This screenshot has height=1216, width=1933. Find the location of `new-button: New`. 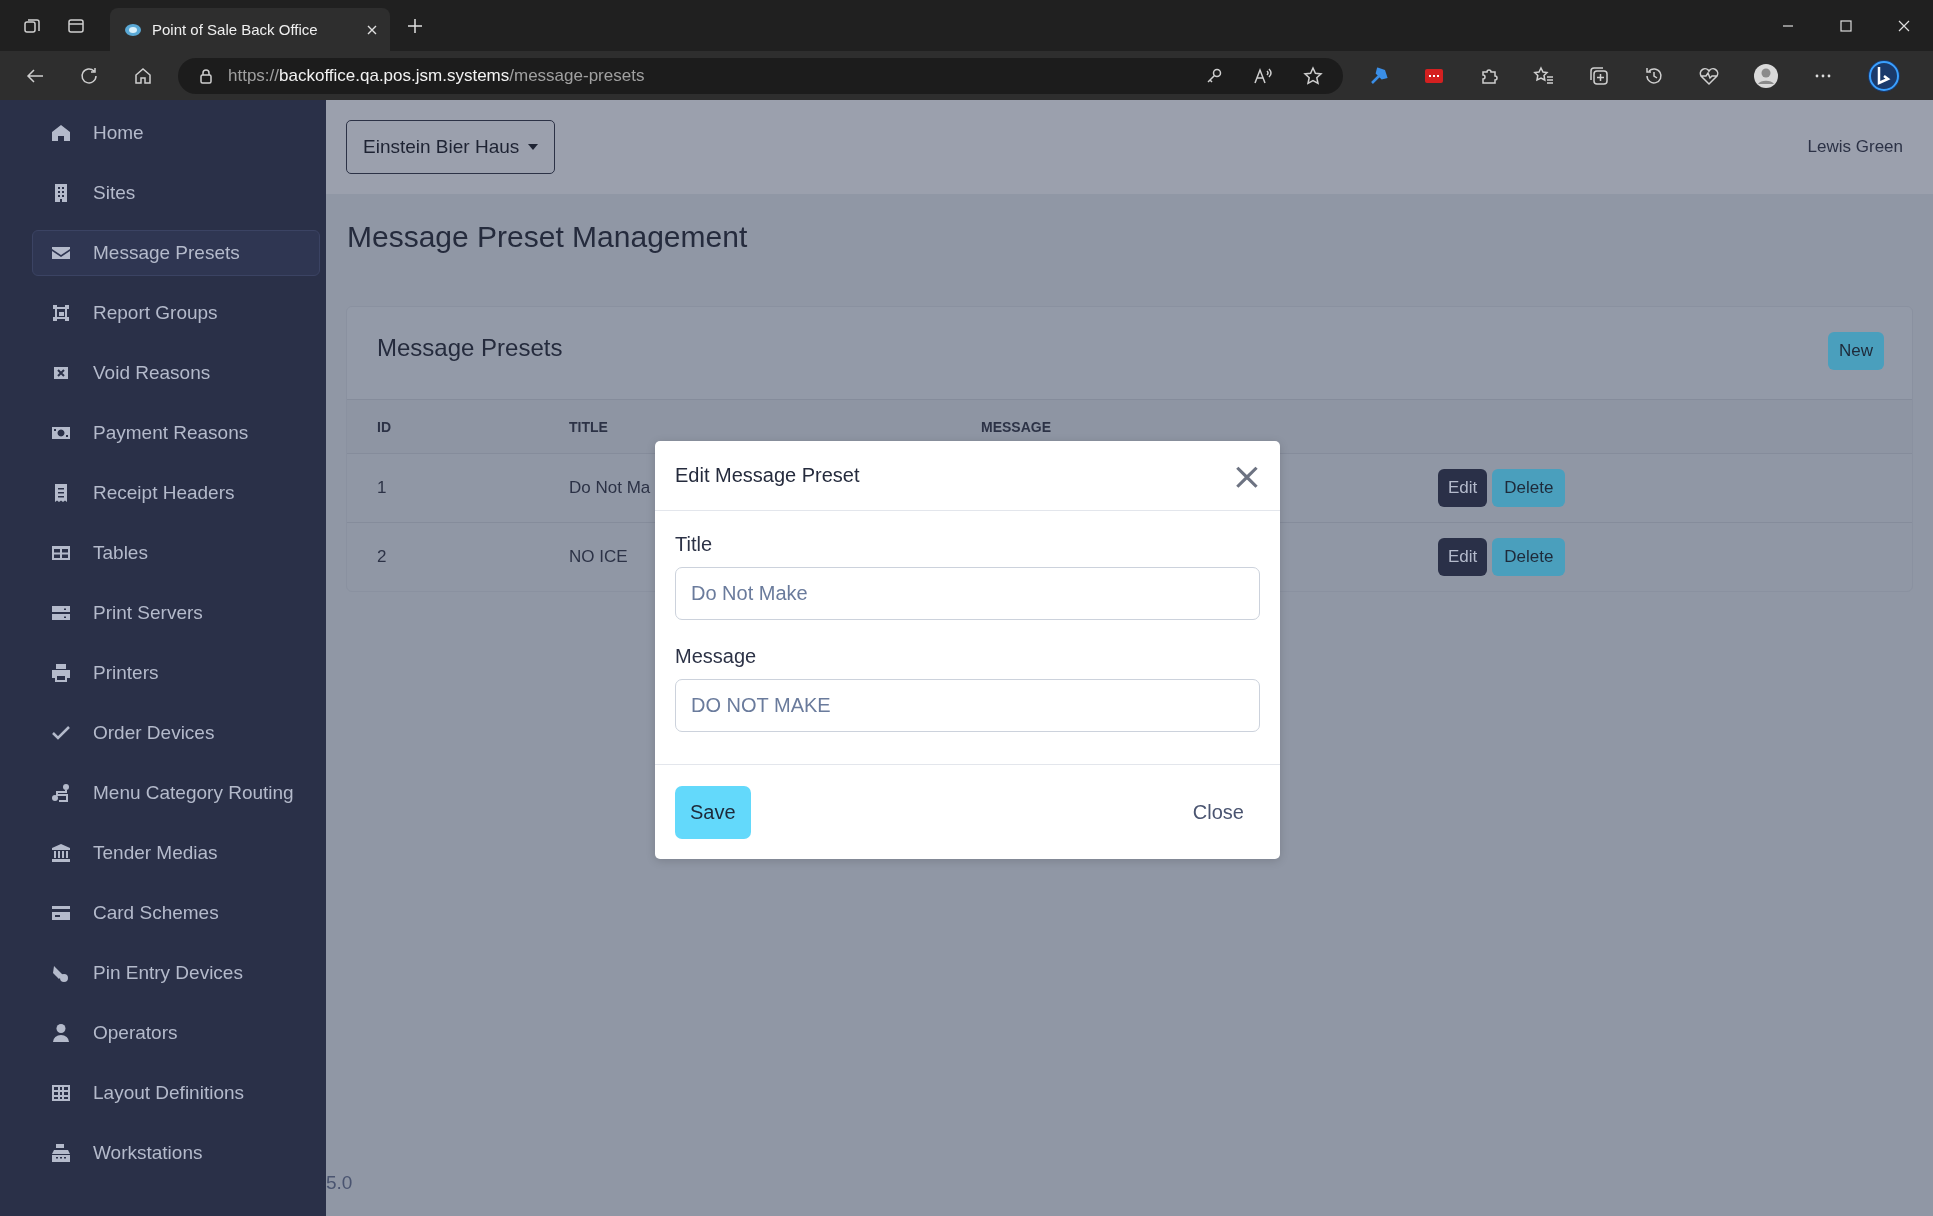

new-button: New is located at coordinates (1856, 351).